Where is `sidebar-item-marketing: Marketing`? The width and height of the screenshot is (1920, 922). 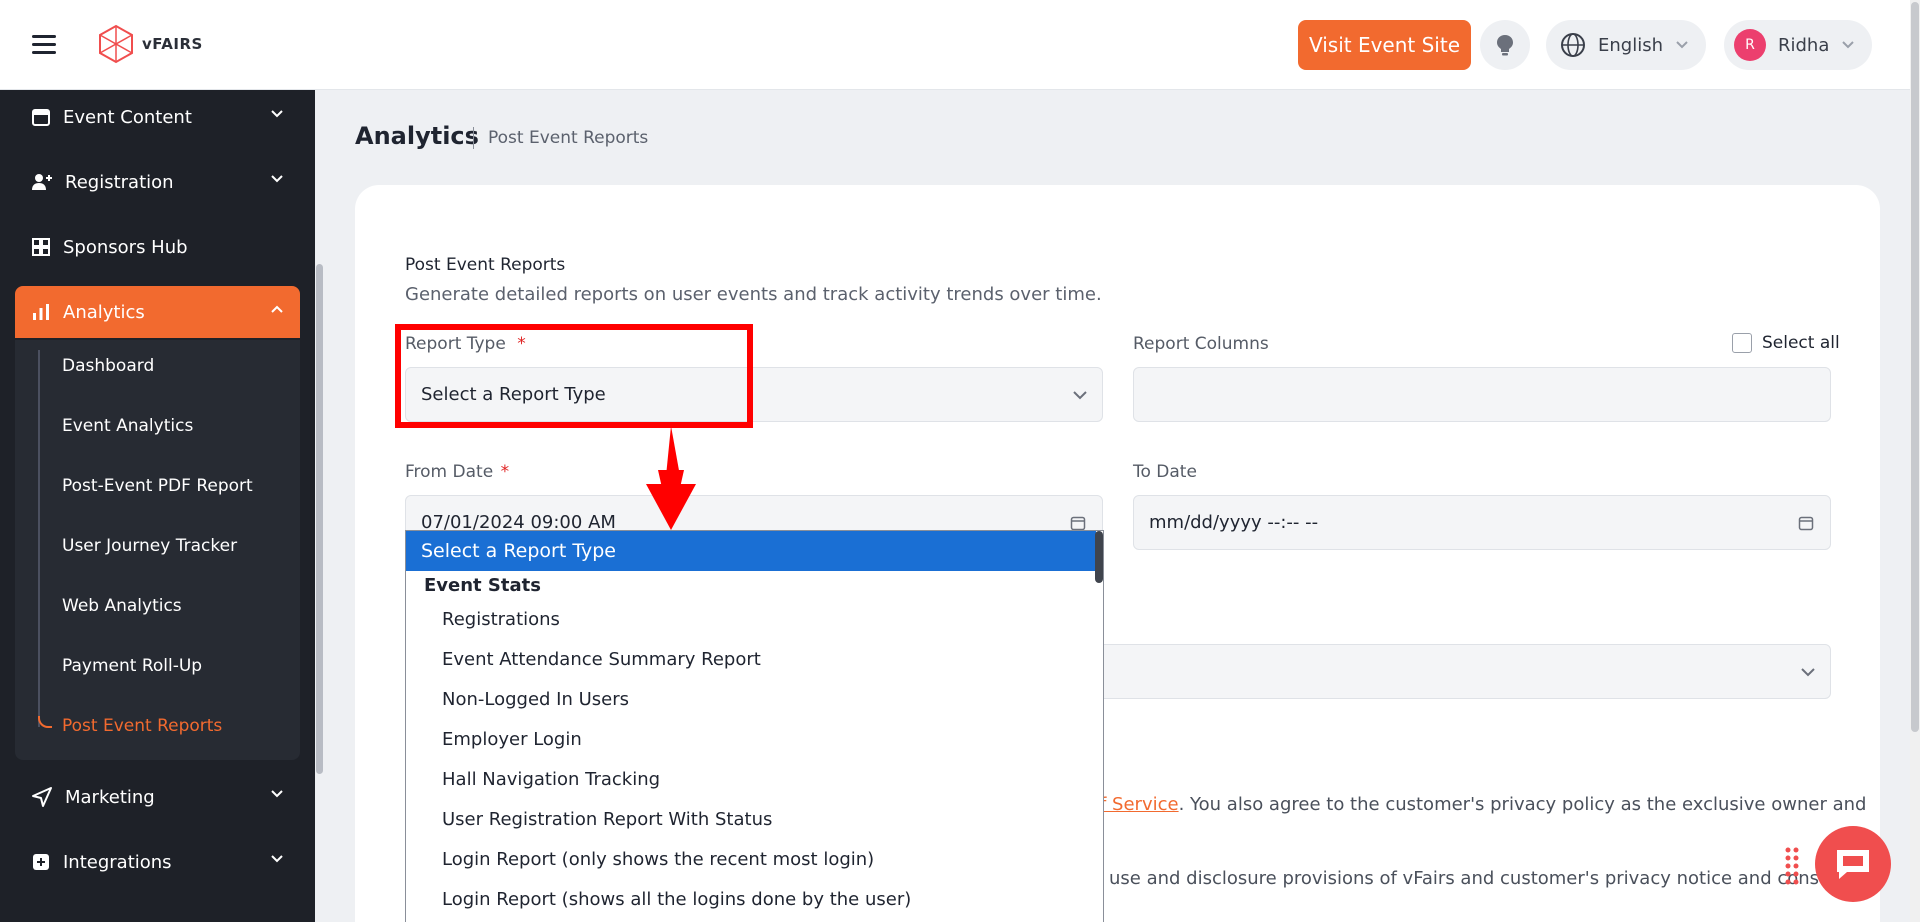 sidebar-item-marketing: Marketing is located at coordinates (157, 797).